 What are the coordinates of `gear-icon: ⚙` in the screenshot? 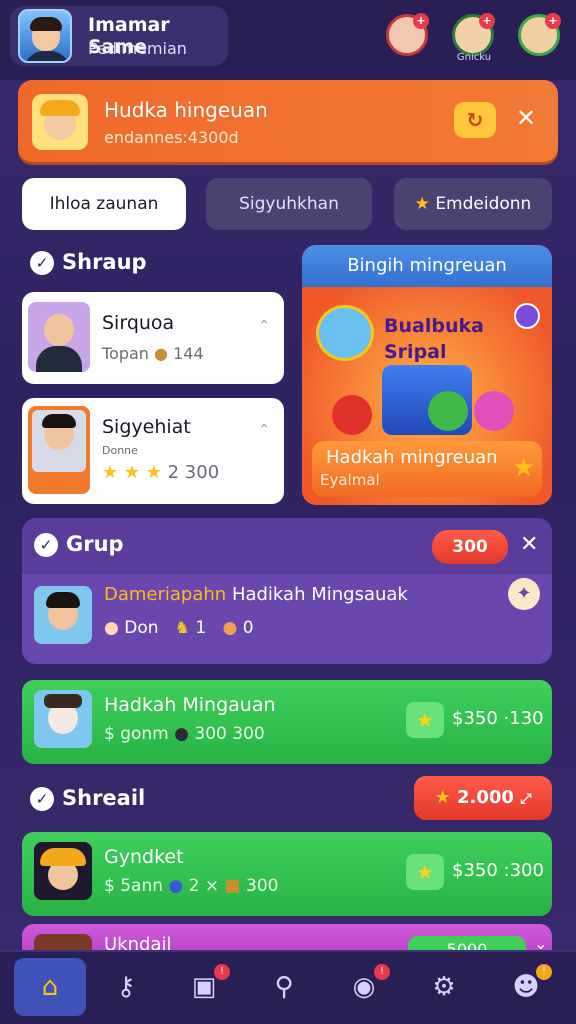 It's located at (444, 987).